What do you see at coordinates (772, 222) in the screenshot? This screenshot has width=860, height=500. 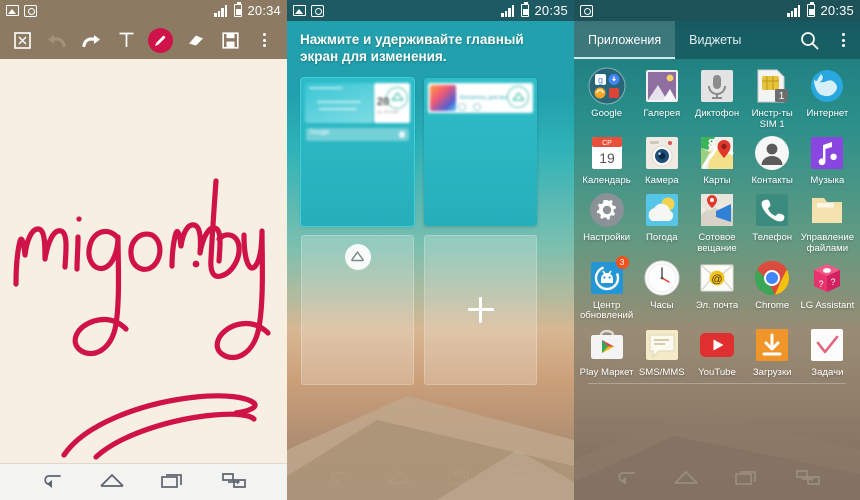 I see `app-phone: Телефон` at bounding box center [772, 222].